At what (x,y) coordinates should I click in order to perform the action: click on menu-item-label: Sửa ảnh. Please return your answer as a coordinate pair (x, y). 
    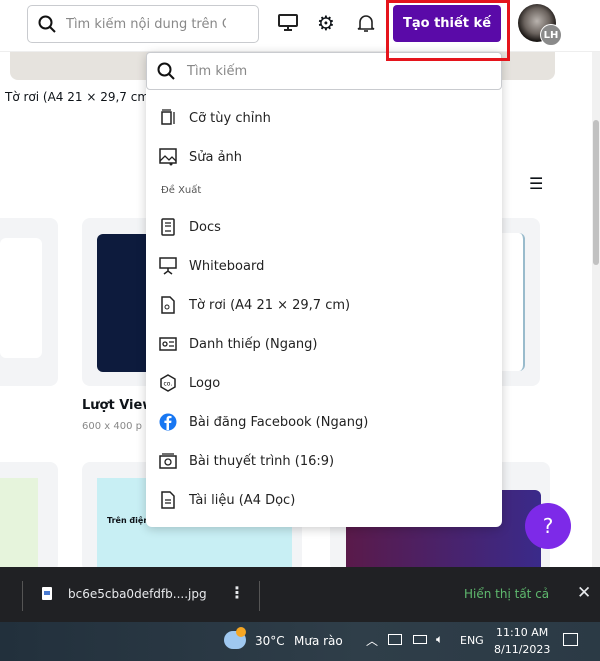
    Looking at the image, I should click on (216, 157).